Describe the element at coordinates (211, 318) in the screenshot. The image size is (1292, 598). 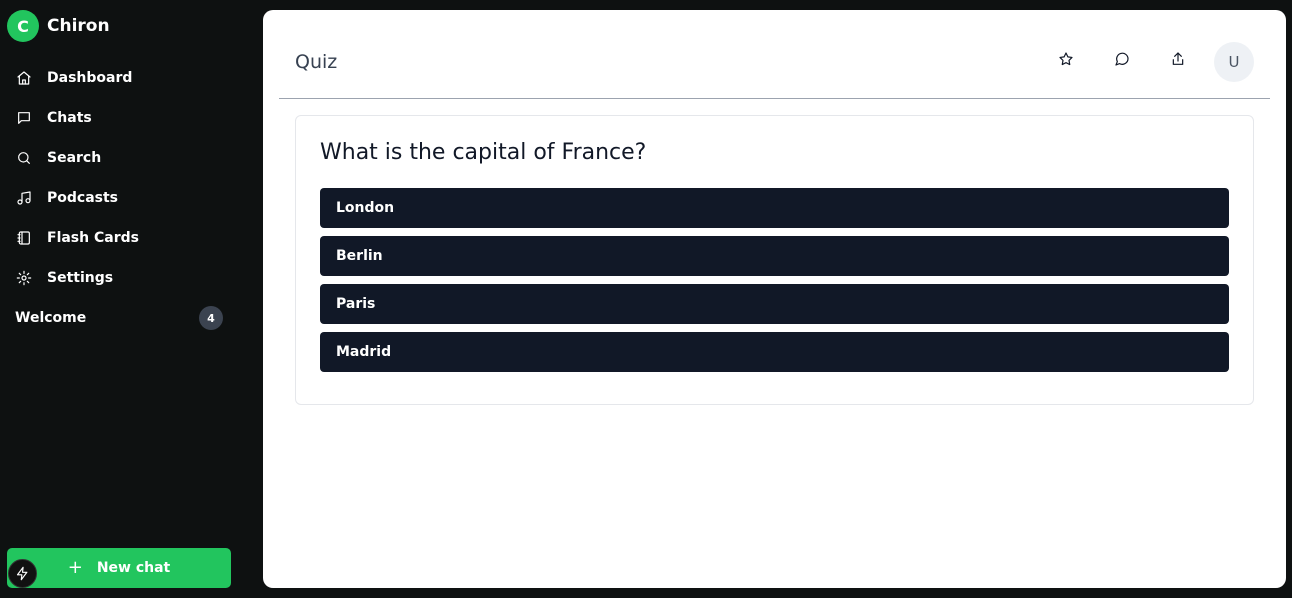
I see `welcome-count-badge: 4` at that location.